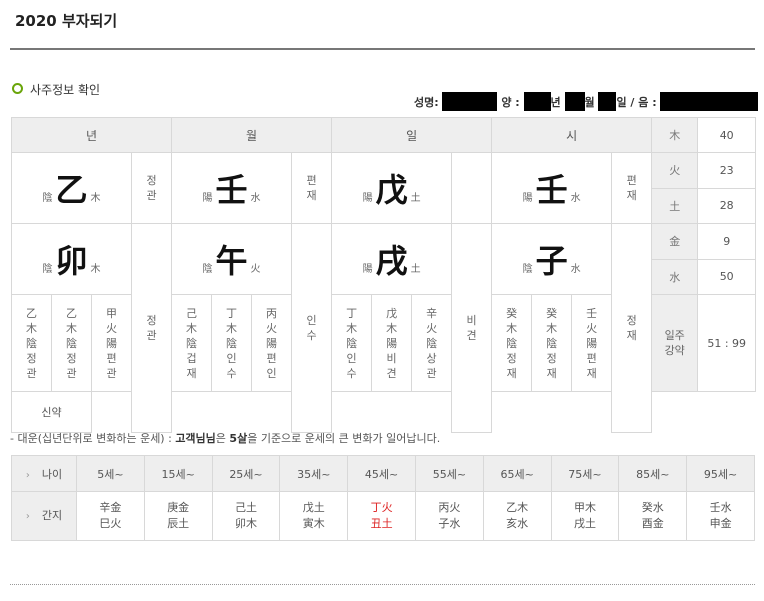 The image size is (764, 601). I want to click on pillar-header-hour: 시, so click(572, 135).